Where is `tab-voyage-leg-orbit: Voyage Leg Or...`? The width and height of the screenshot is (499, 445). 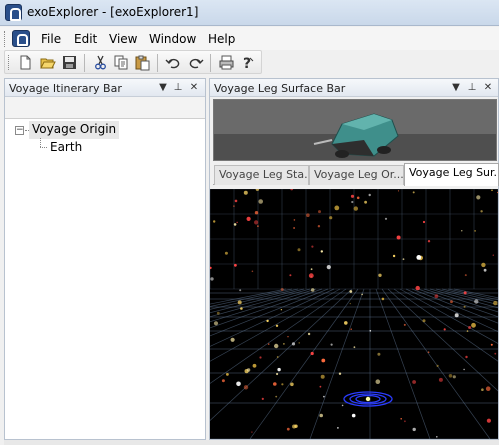
tab-voyage-leg-orbit: Voyage Leg Or... is located at coordinates (356, 175).